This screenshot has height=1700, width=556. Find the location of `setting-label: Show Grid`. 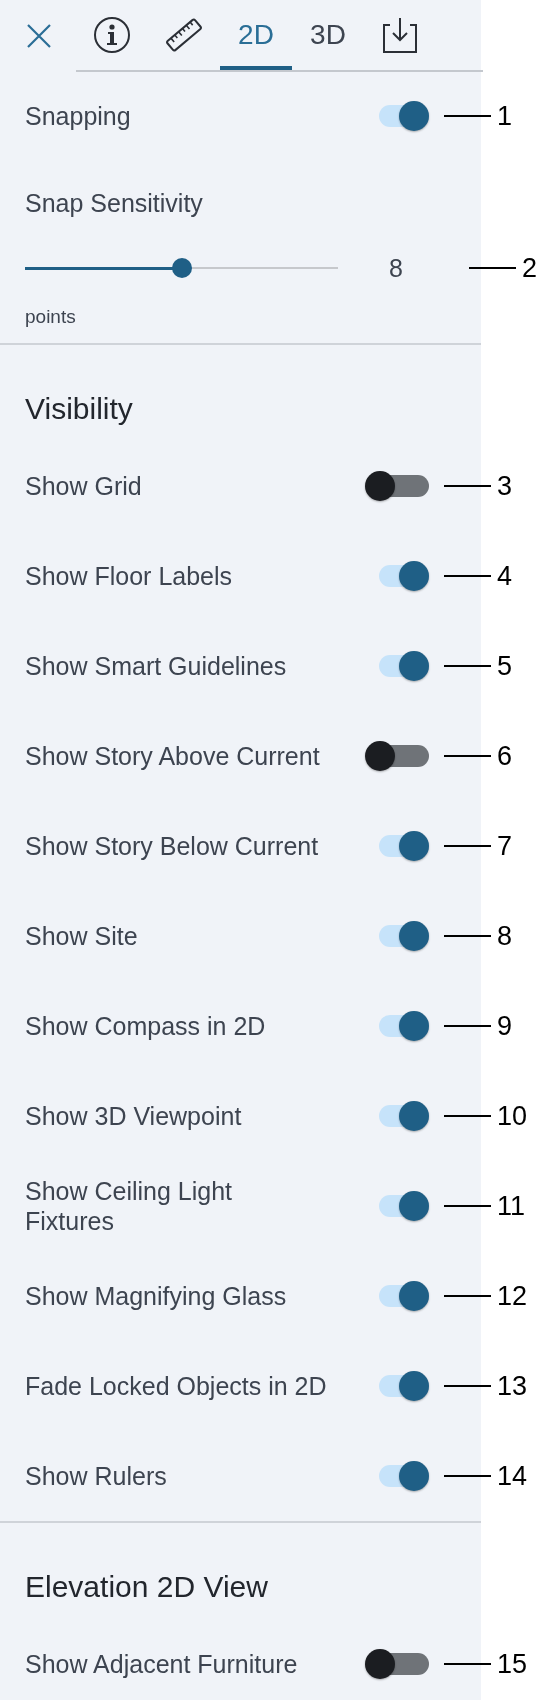

setting-label: Show Grid is located at coordinates (83, 486).